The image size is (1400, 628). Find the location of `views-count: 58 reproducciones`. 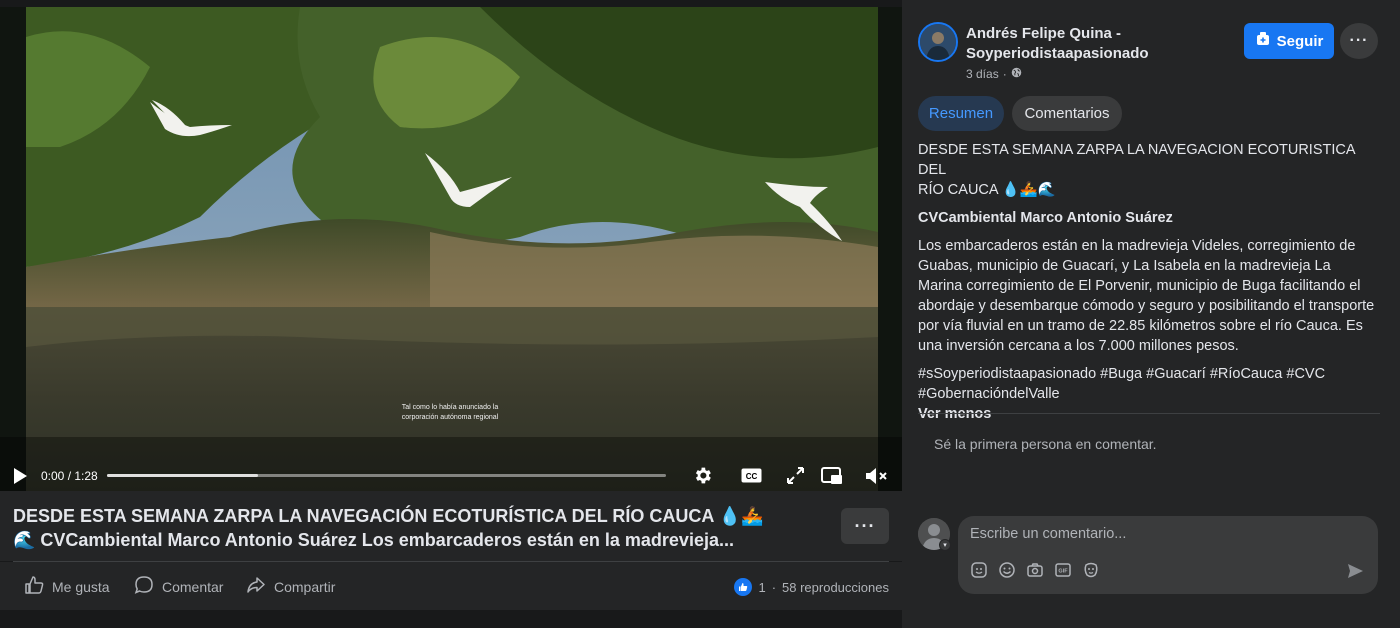

views-count: 58 reproducciones is located at coordinates (835, 587).